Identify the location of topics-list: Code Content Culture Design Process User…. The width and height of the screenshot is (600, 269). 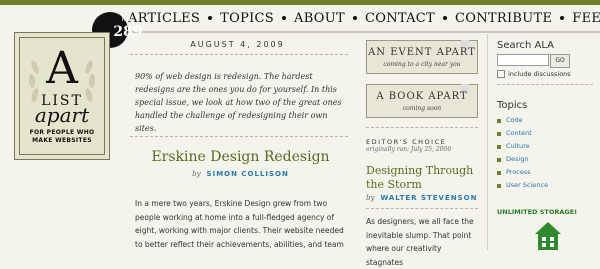
(522, 153).